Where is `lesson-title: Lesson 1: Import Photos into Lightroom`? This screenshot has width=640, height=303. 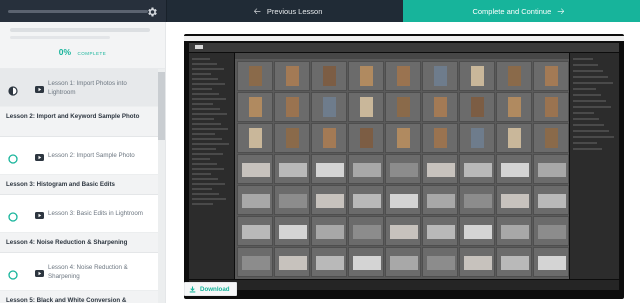
lesson-title: Lesson 1: Import Photos into Lightroom is located at coordinates (87, 87).